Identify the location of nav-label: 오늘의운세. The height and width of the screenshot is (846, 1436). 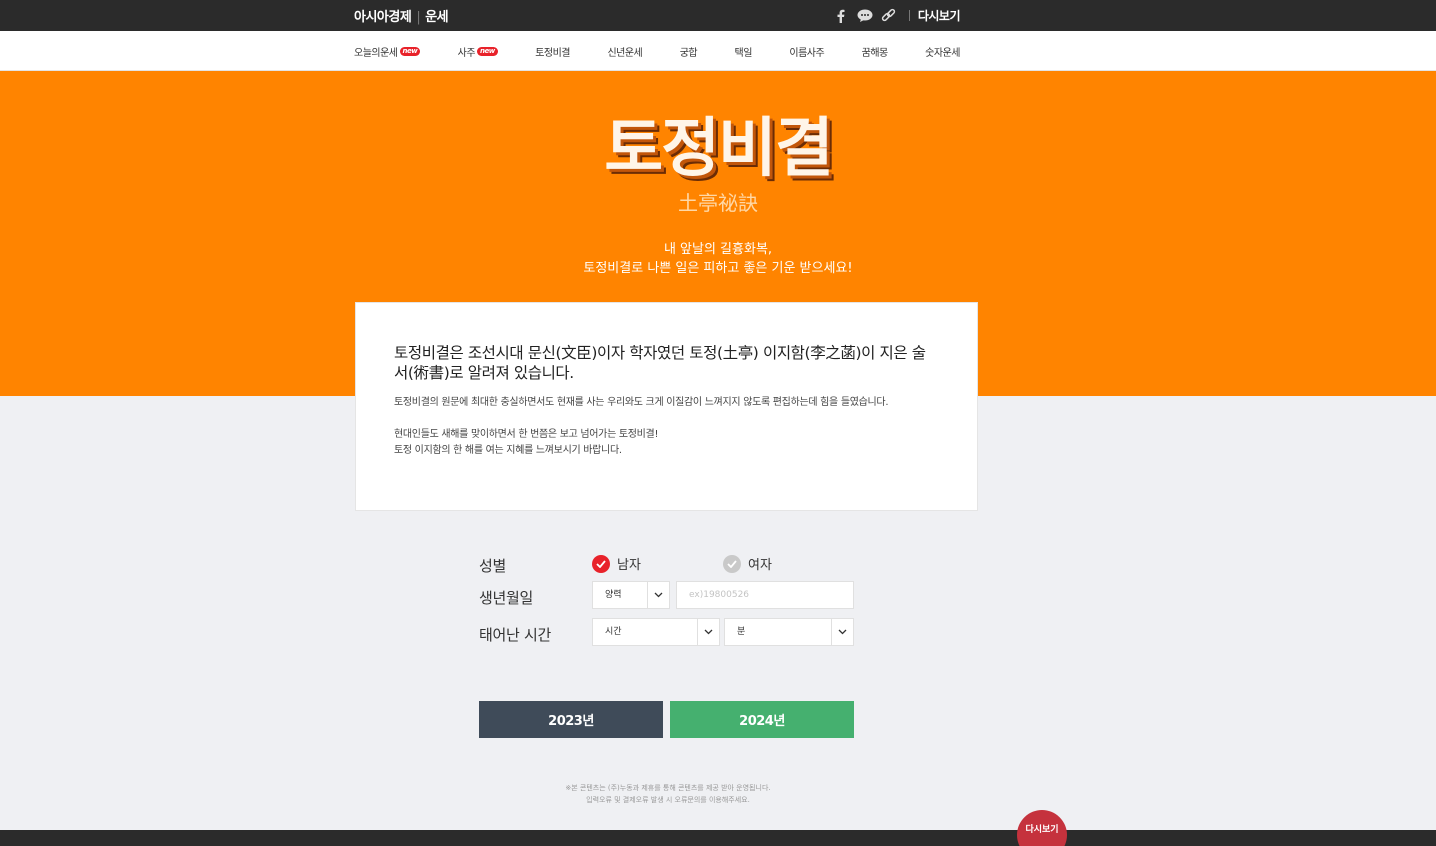
(376, 53).